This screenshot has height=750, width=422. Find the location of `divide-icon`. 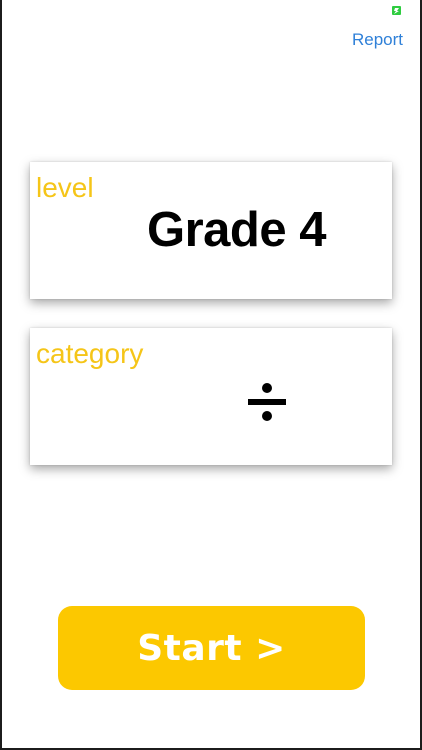

divide-icon is located at coordinates (267, 402).